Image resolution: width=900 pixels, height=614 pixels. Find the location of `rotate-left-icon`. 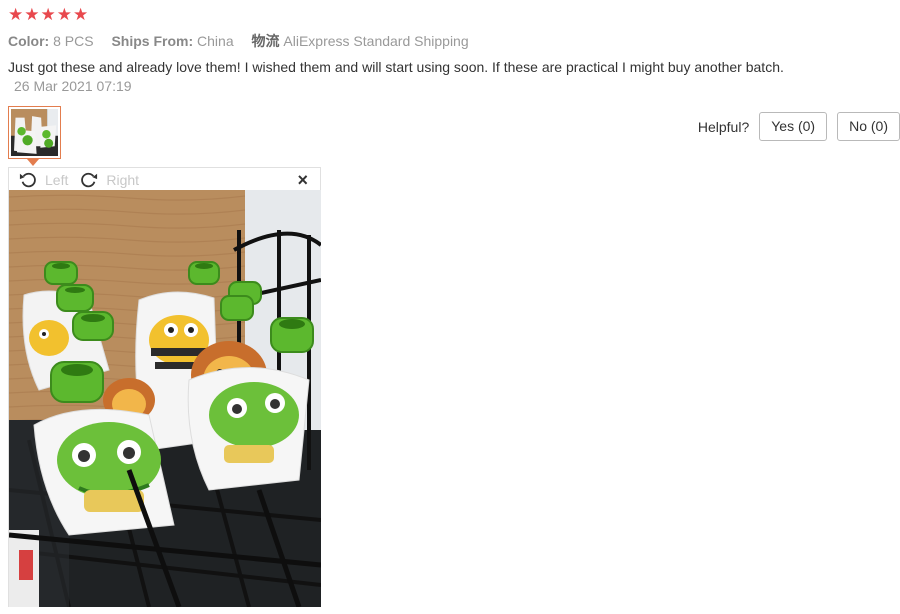

rotate-left-icon is located at coordinates (27, 179).